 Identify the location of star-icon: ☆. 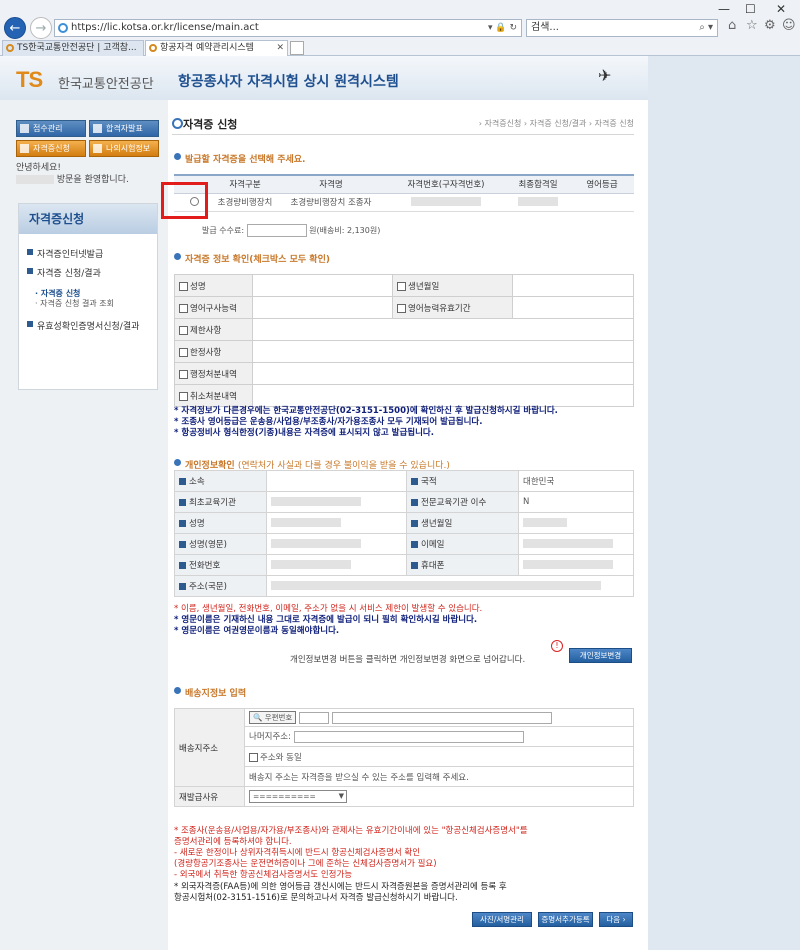
(752, 25).